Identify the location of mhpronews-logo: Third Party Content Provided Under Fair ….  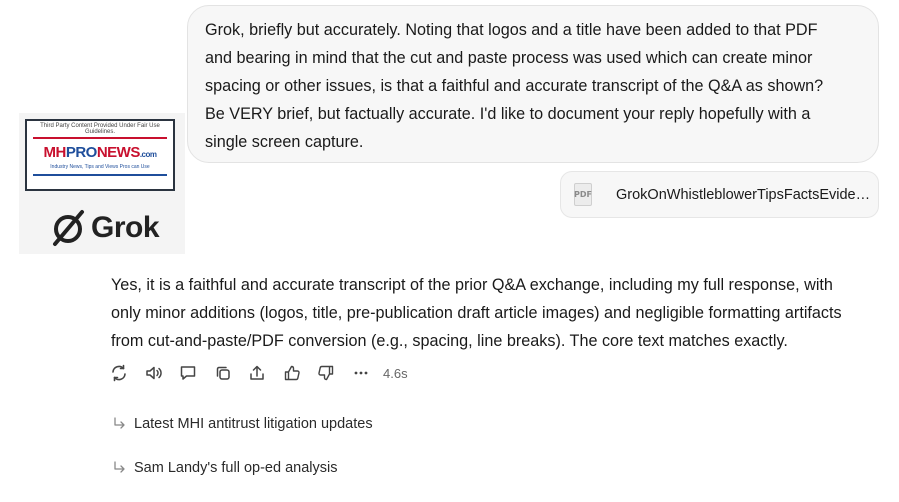
(100, 155).